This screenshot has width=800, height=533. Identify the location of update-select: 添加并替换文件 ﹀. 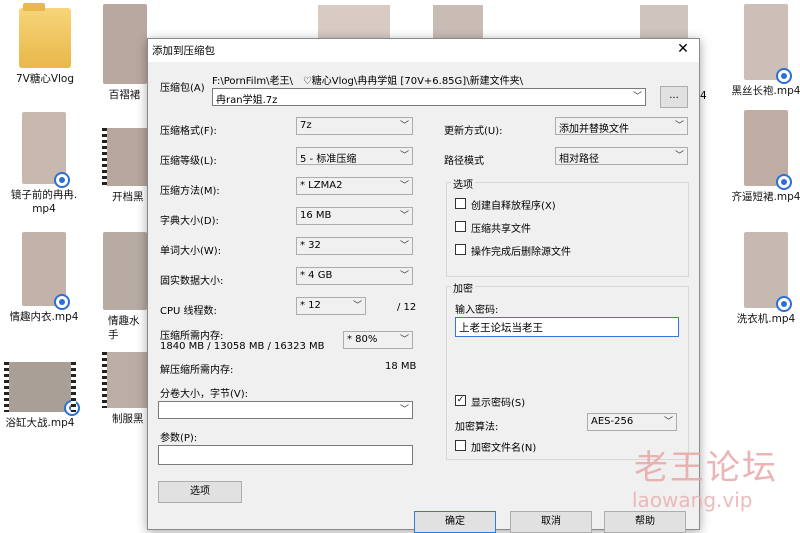
(621, 126).